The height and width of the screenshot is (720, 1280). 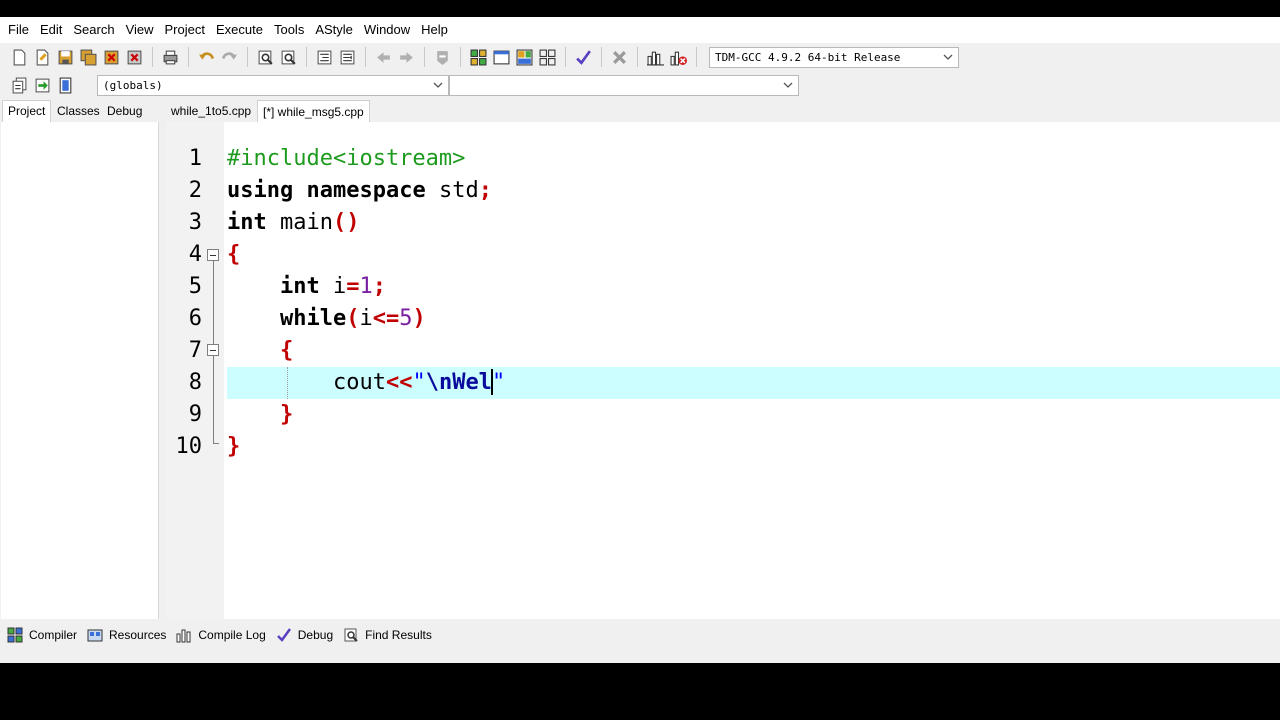 What do you see at coordinates (313, 318) in the screenshot?
I see `token-while: while` at bounding box center [313, 318].